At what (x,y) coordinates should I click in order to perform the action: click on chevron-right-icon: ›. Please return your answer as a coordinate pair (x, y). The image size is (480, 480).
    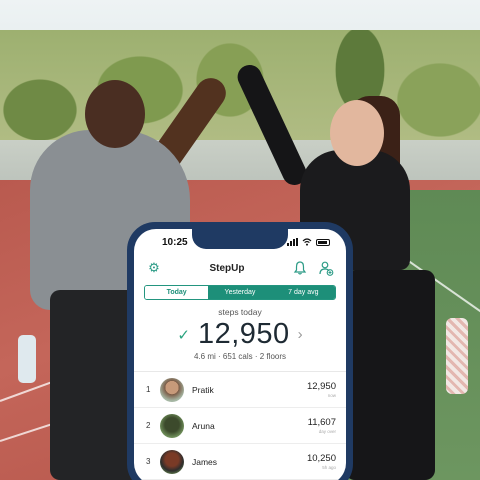
    Looking at the image, I should click on (300, 334).